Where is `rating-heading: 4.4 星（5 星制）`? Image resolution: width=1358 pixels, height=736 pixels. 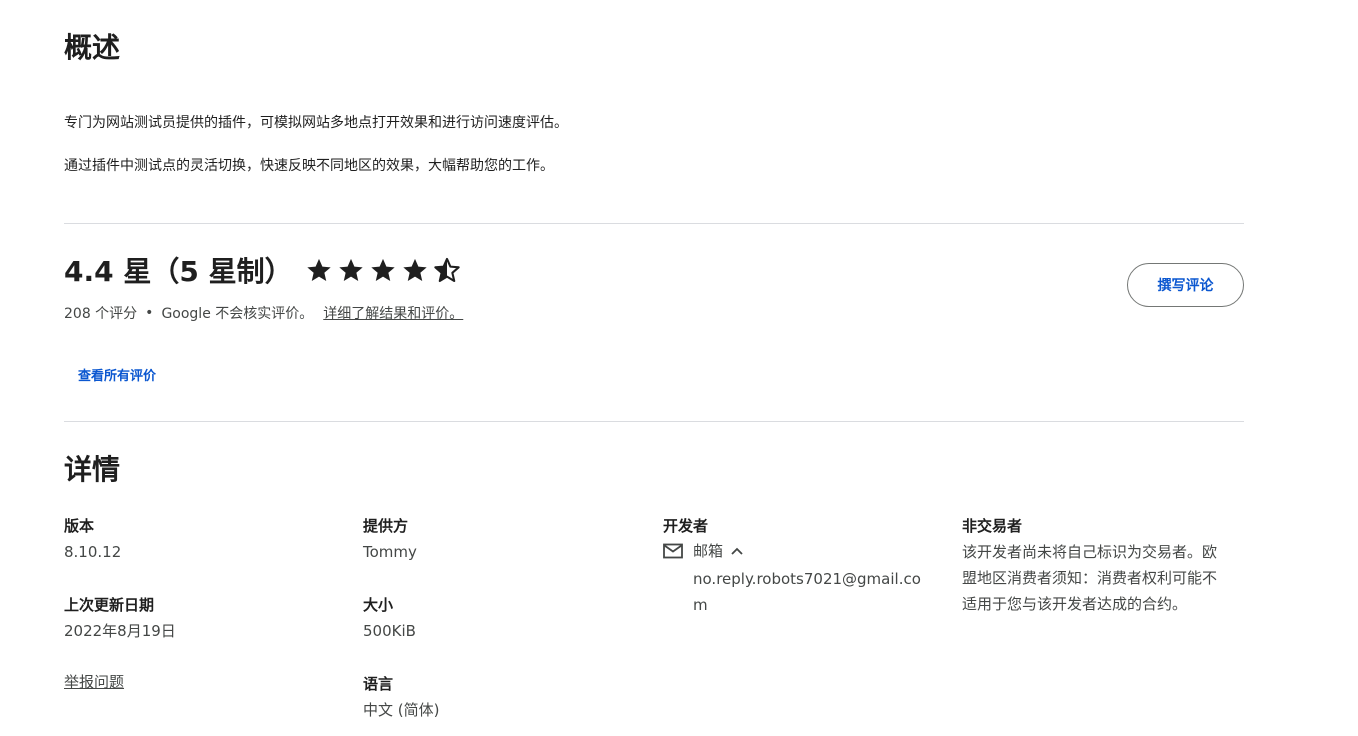
rating-heading: 4.4 星（5 星制） is located at coordinates (264, 270).